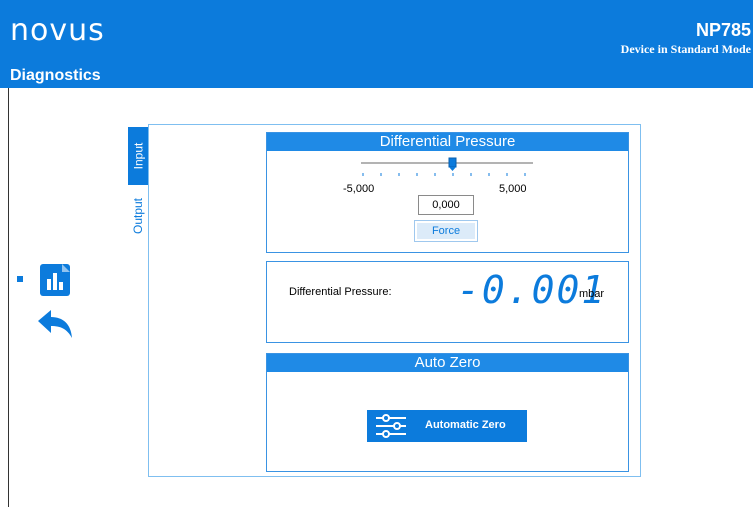 Image resolution: width=753 pixels, height=507 pixels. I want to click on pressure-reading-card: Differential Pressure: -0.001 mbar, so click(447, 302).